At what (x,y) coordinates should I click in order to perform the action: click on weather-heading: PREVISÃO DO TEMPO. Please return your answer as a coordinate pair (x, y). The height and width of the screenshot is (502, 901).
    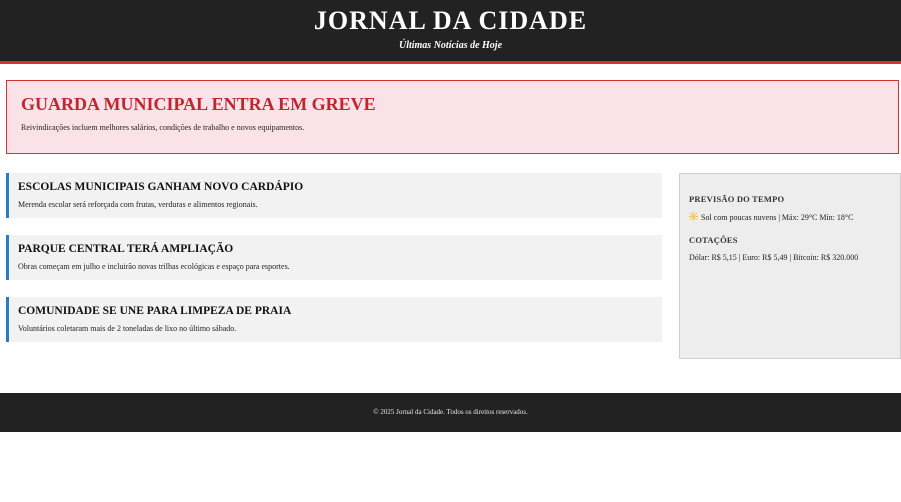
    Looking at the image, I should click on (737, 199).